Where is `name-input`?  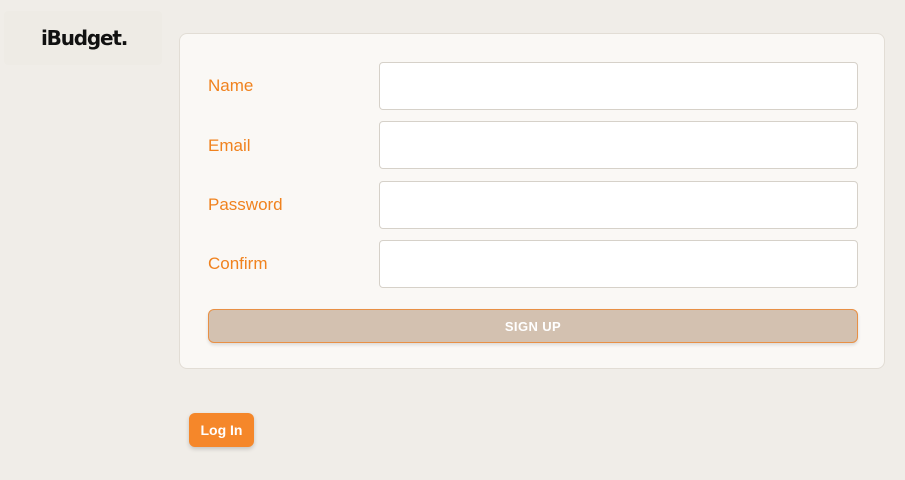
name-input is located at coordinates (618, 86).